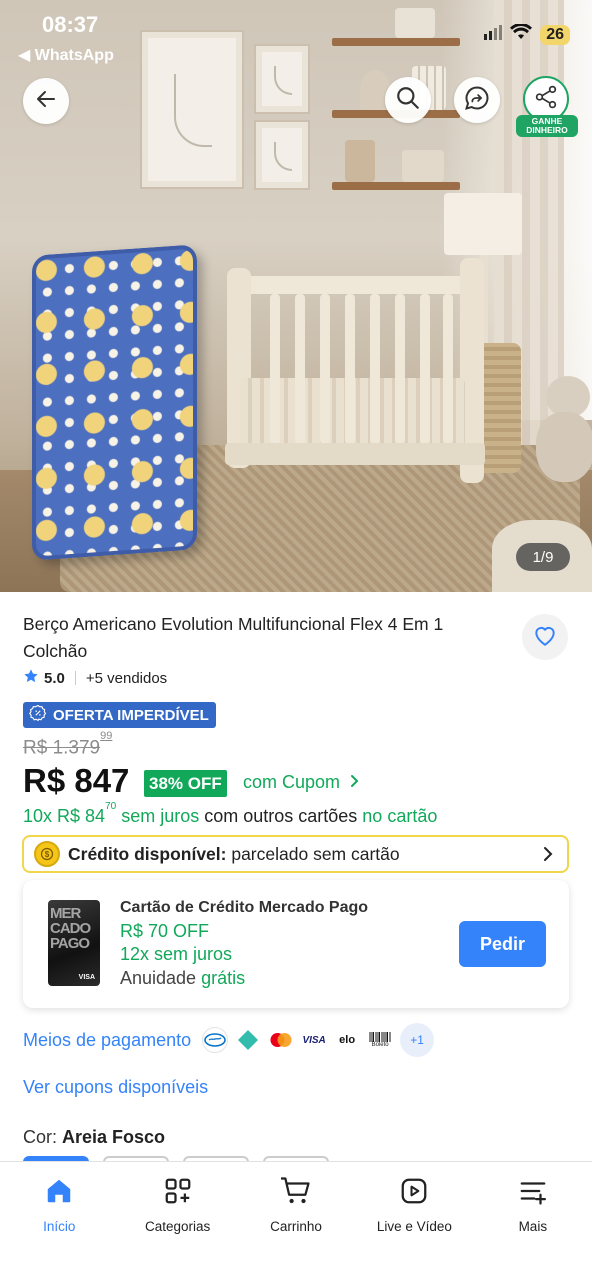 The height and width of the screenshot is (1280, 592). I want to click on nav-live-video: Live e Vídeo, so click(414, 1221).